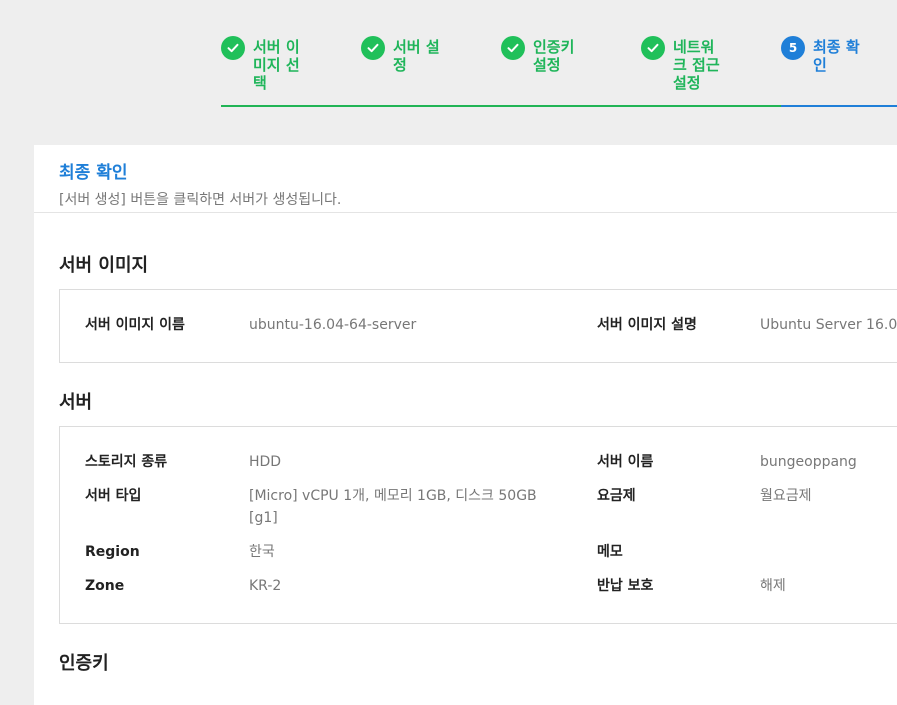 The image size is (897, 705). Describe the element at coordinates (104, 265) in the screenshot. I see `section-title-server-image: 서버 이미지` at that location.